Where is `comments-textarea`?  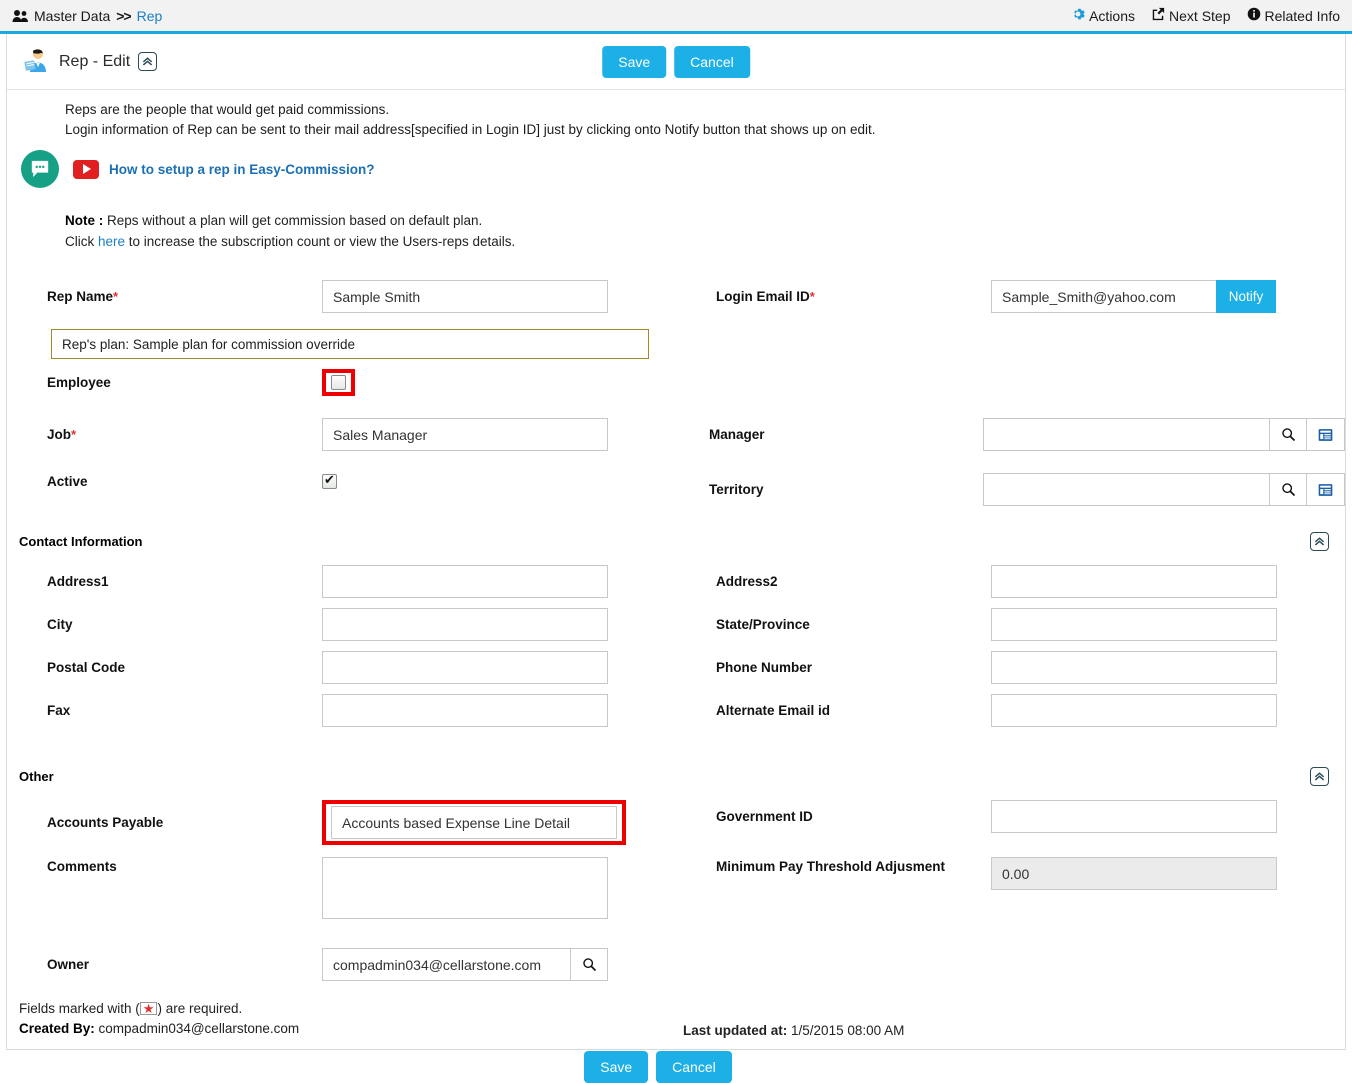
comments-textarea is located at coordinates (465, 888).